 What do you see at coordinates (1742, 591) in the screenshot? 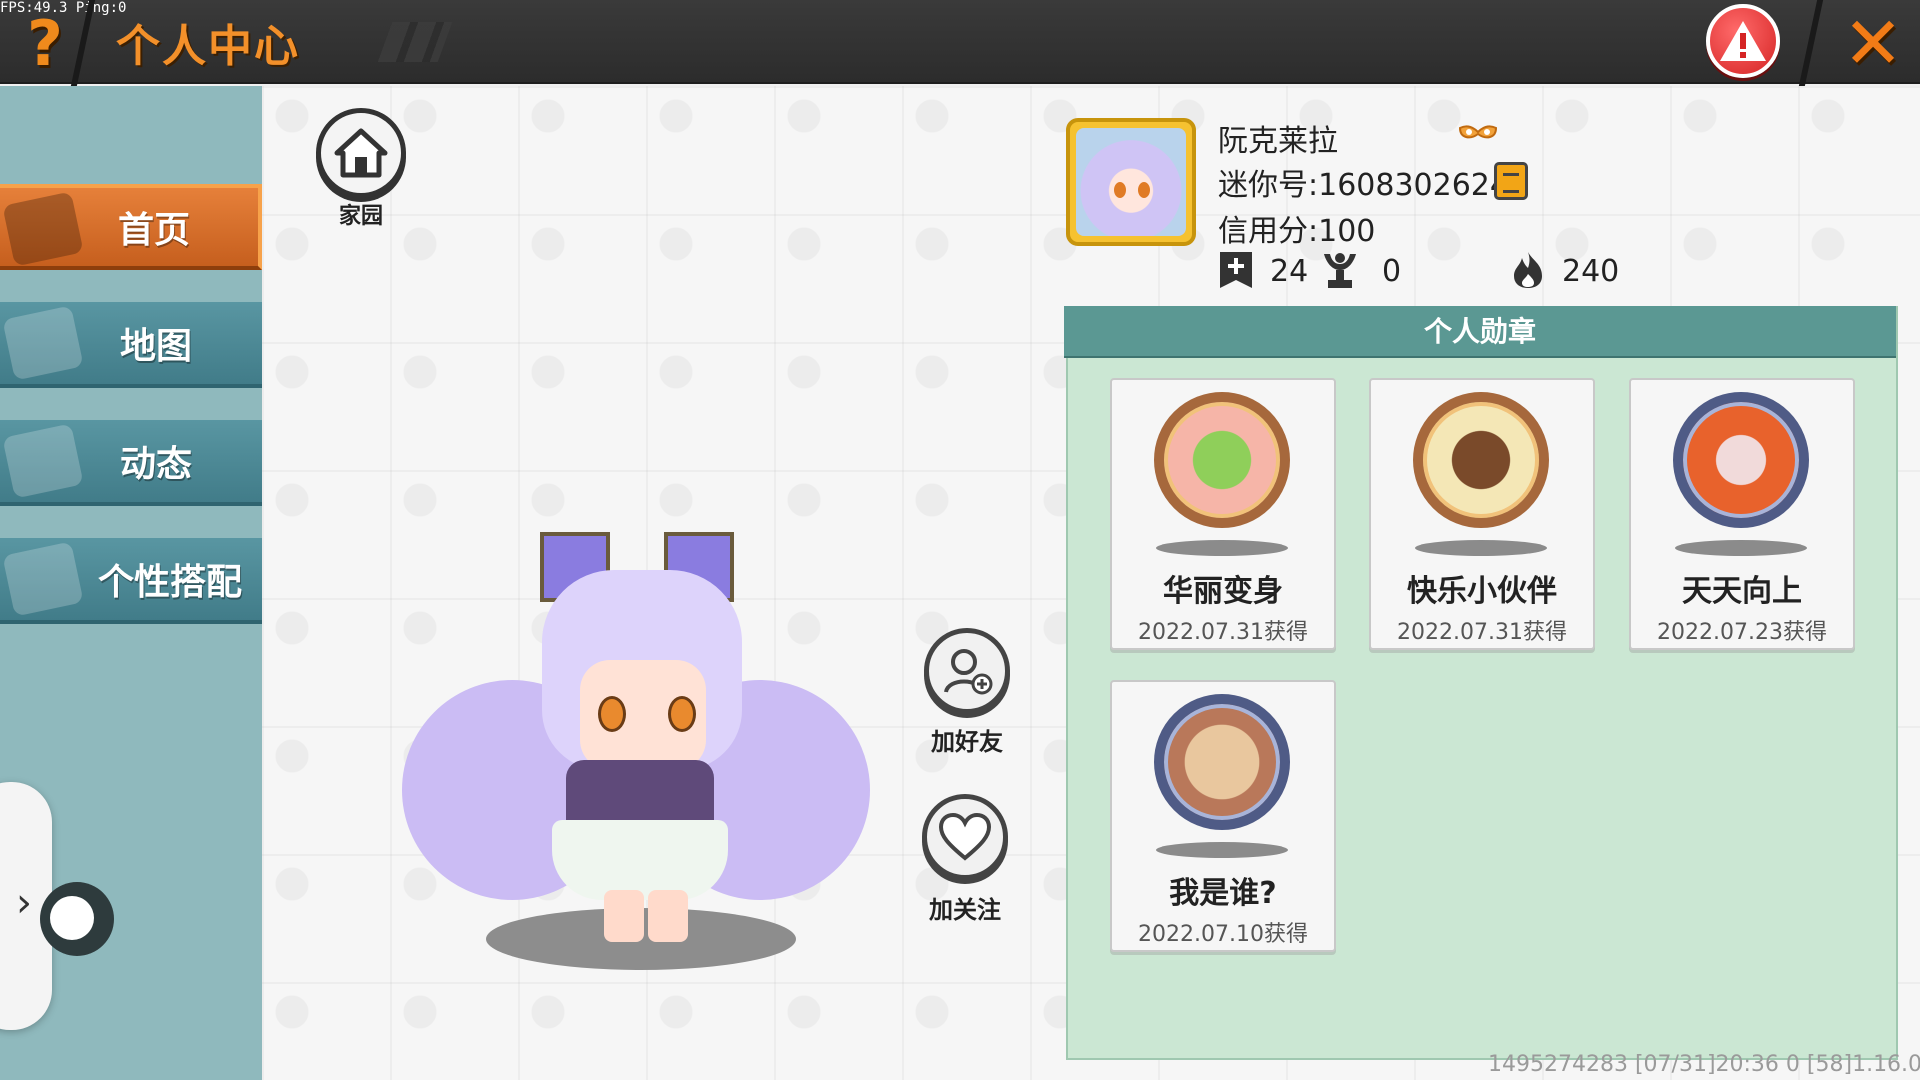
I see `badge-name: 天天向上` at bounding box center [1742, 591].